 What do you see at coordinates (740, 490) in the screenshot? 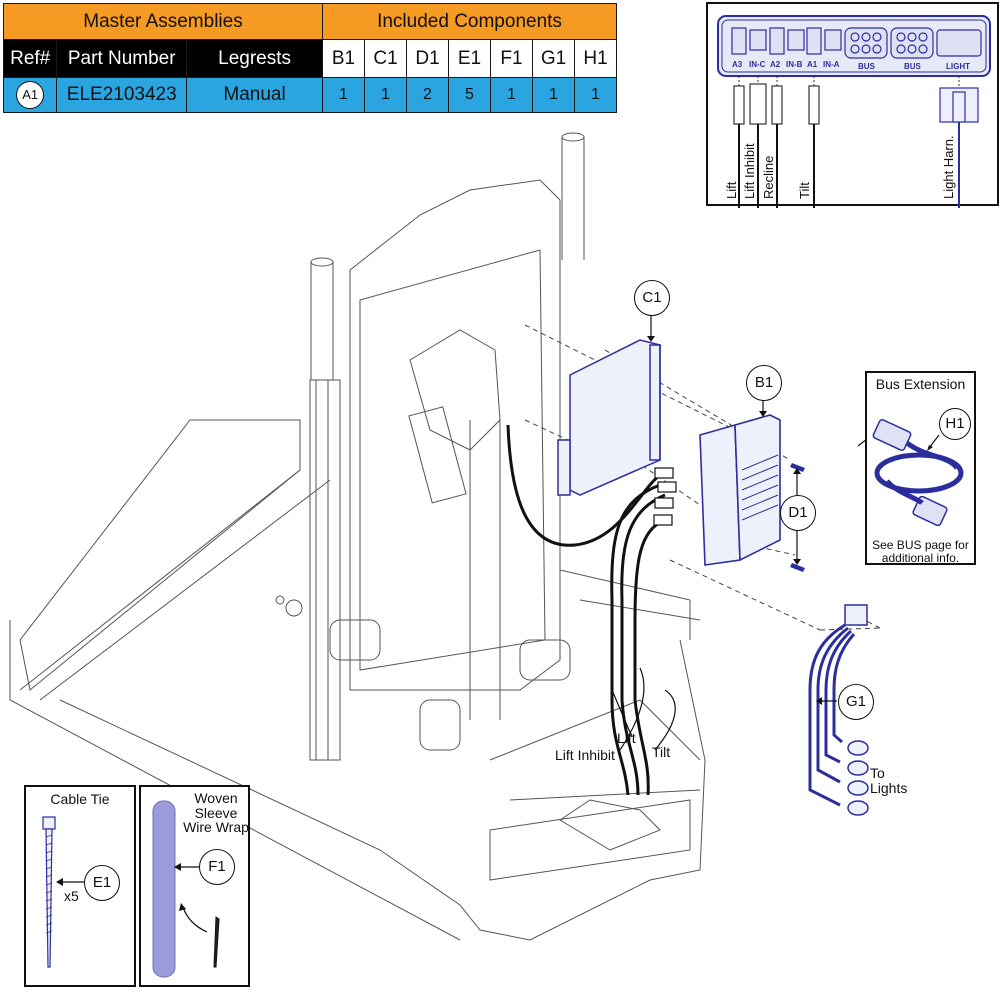
I see `module-b1` at bounding box center [740, 490].